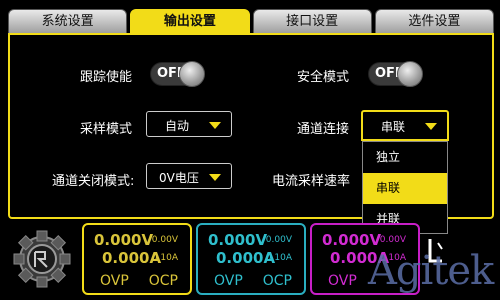 The image size is (500, 300). What do you see at coordinates (179, 178) in the screenshot?
I see `channel-off-mode-value: 0V电压` at bounding box center [179, 178].